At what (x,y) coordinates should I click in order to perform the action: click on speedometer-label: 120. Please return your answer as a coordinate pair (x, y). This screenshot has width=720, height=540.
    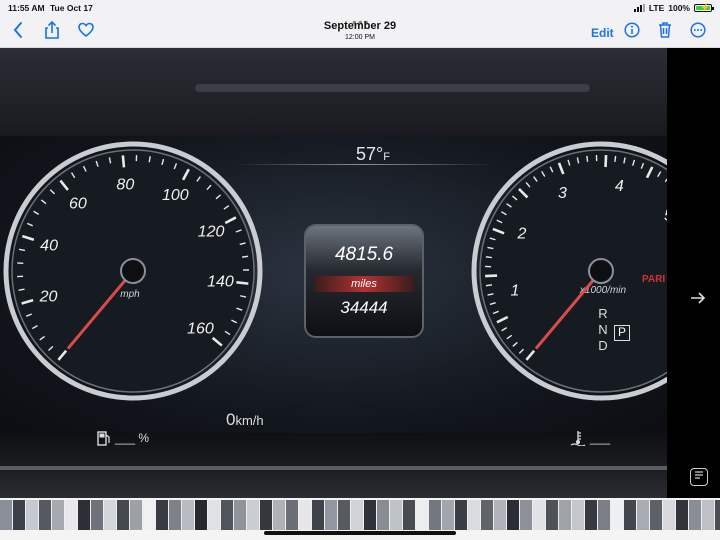
    Looking at the image, I should click on (211, 231).